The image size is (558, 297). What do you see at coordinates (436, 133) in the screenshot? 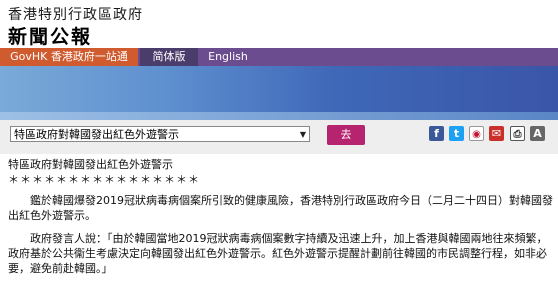
I see `facebook-icon: f` at bounding box center [436, 133].